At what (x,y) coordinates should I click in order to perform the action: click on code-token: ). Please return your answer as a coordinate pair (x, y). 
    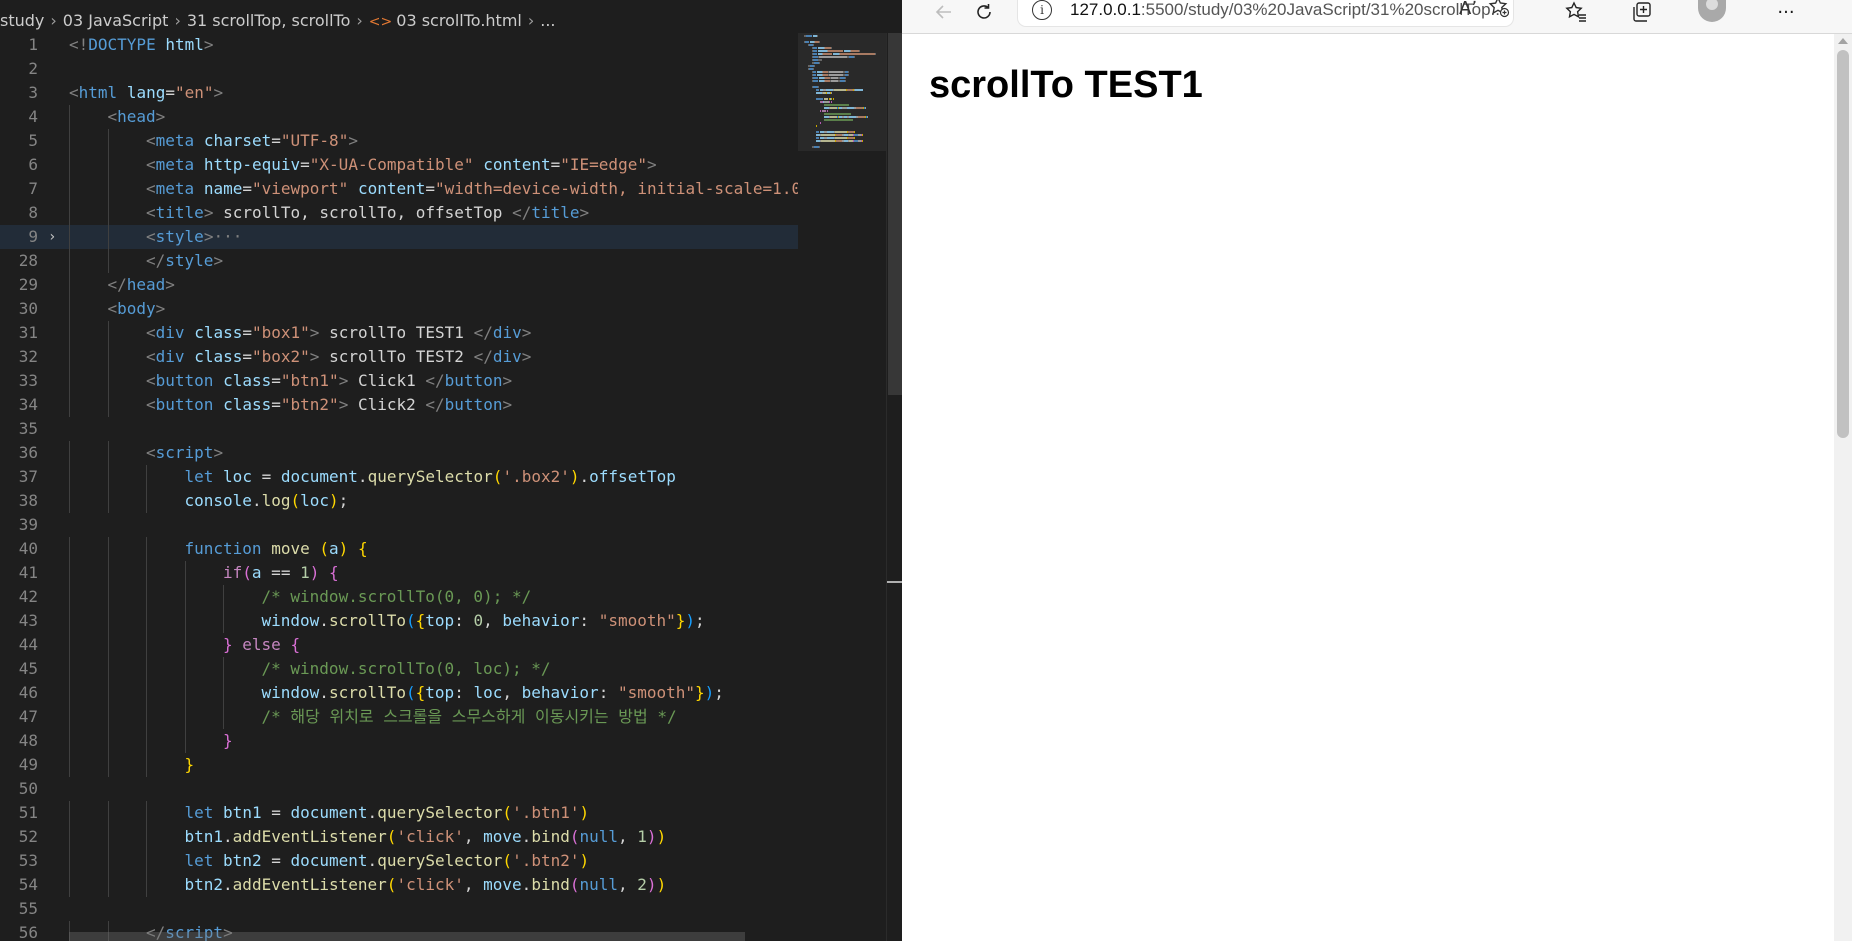
    Looking at the image, I should click on (651, 884).